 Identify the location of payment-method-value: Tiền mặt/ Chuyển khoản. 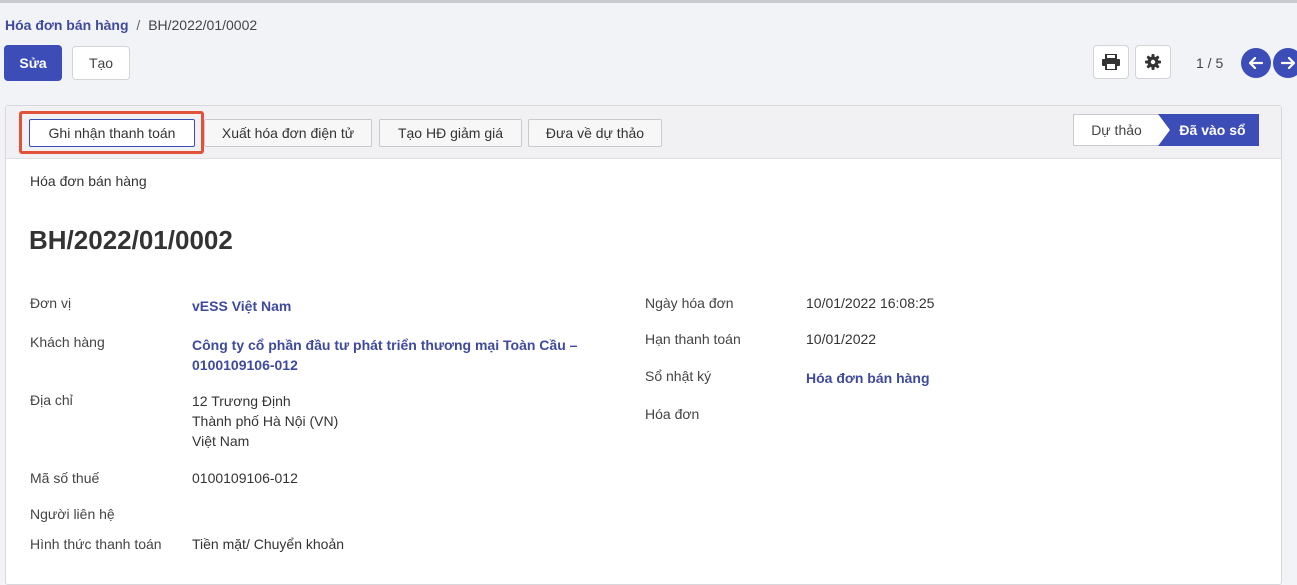
(268, 544).